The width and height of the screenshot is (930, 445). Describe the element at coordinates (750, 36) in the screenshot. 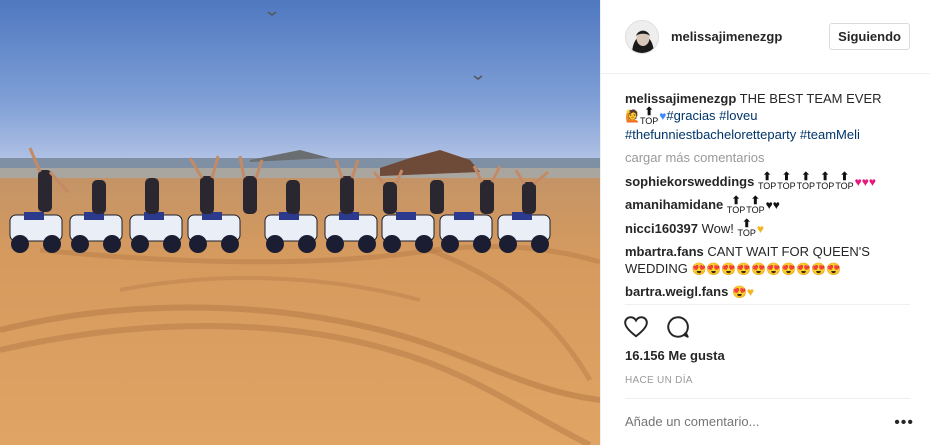

I see `header-username: melissajimenezgp` at that location.